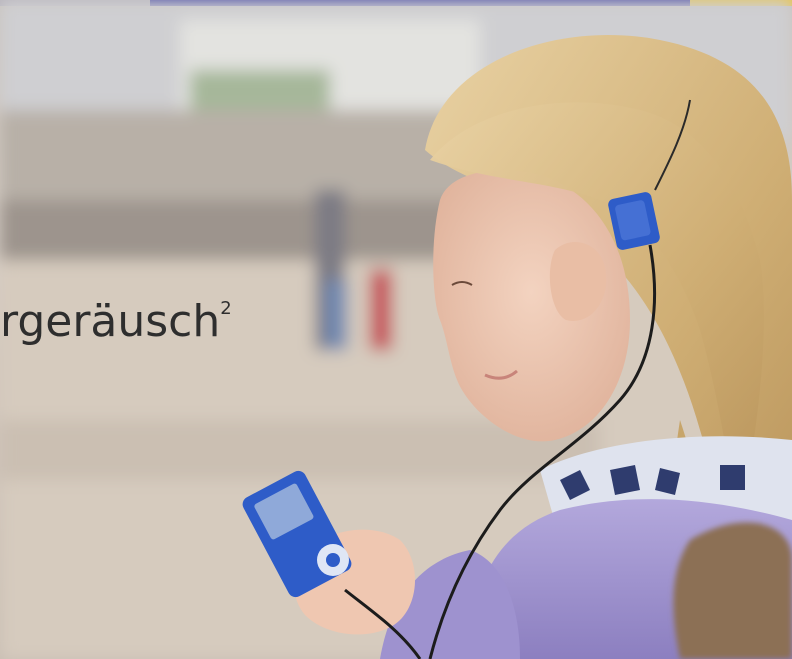 The image size is (792, 659). I want to click on caption-text: rgeräusch2, so click(116, 321).